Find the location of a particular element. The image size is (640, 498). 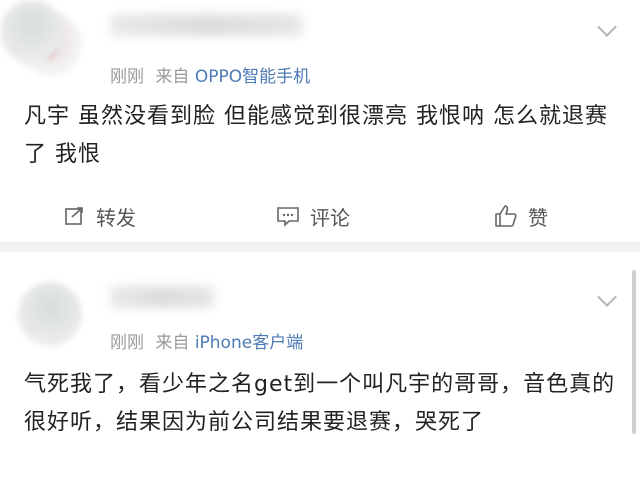

source-link: iPhone客户端 is located at coordinates (249, 343).